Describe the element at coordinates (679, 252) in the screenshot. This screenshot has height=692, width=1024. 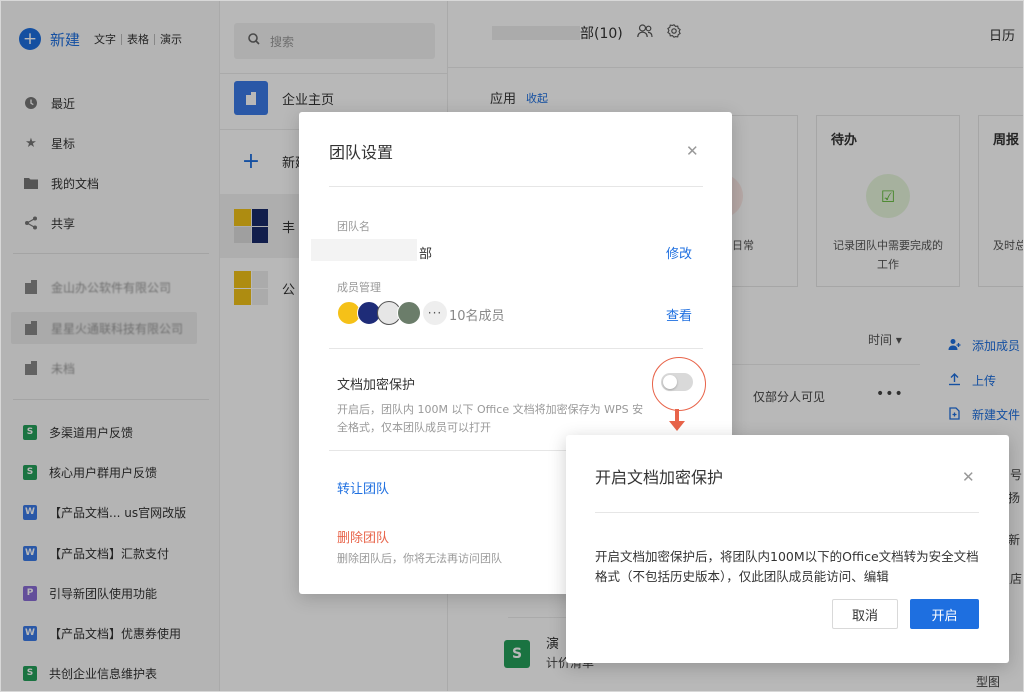
I see `edit-team-name-link: 修改` at that location.